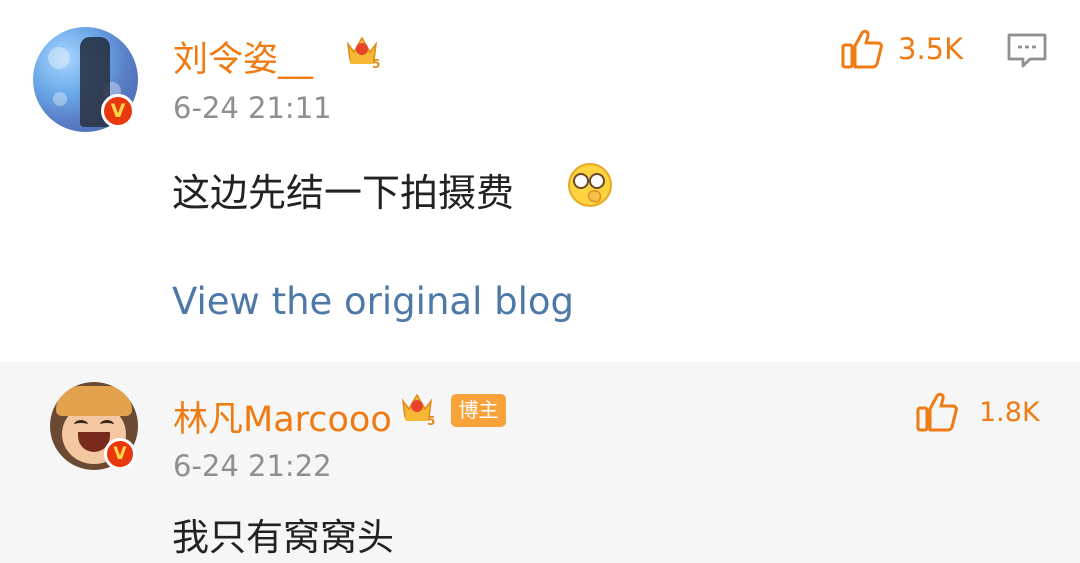  I want to click on comment-bubble-icon, so click(1027, 51).